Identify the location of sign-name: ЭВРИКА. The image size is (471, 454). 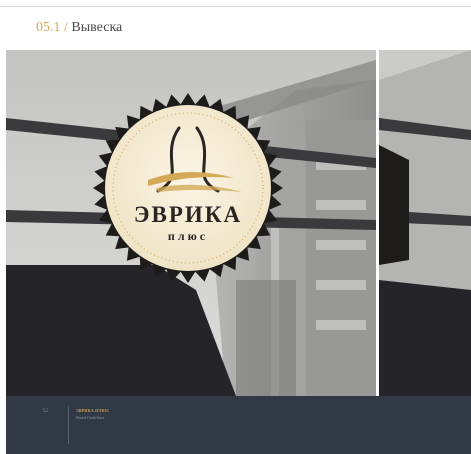
(188, 214).